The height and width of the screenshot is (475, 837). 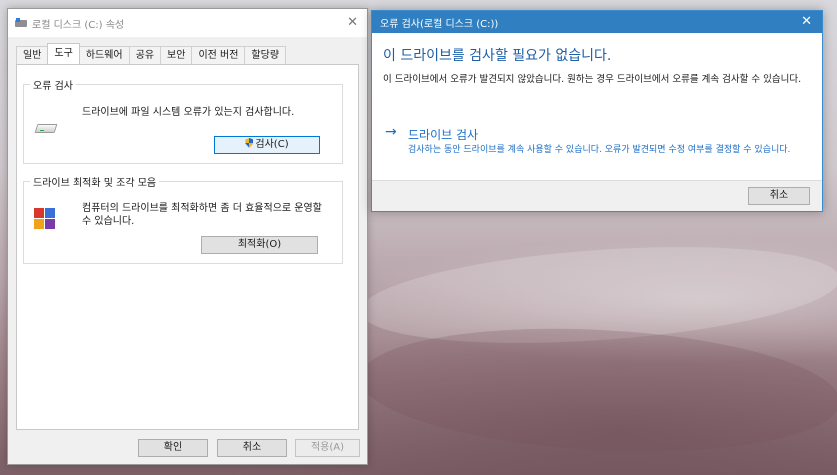 What do you see at coordinates (95, 181) in the screenshot?
I see `optimize-title: 드라이브 최적화 및 조각 모음` at bounding box center [95, 181].